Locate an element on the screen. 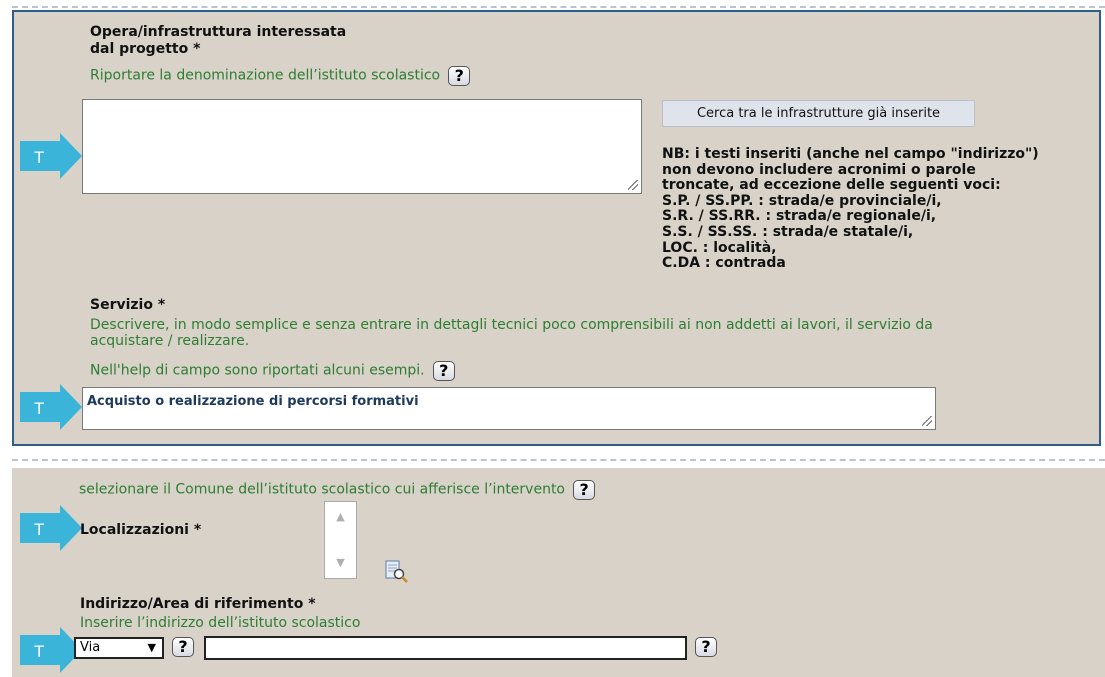 Image resolution: width=1105 pixels, height=677 pixels. nb-line: C.DA : contrada is located at coordinates (724, 263).